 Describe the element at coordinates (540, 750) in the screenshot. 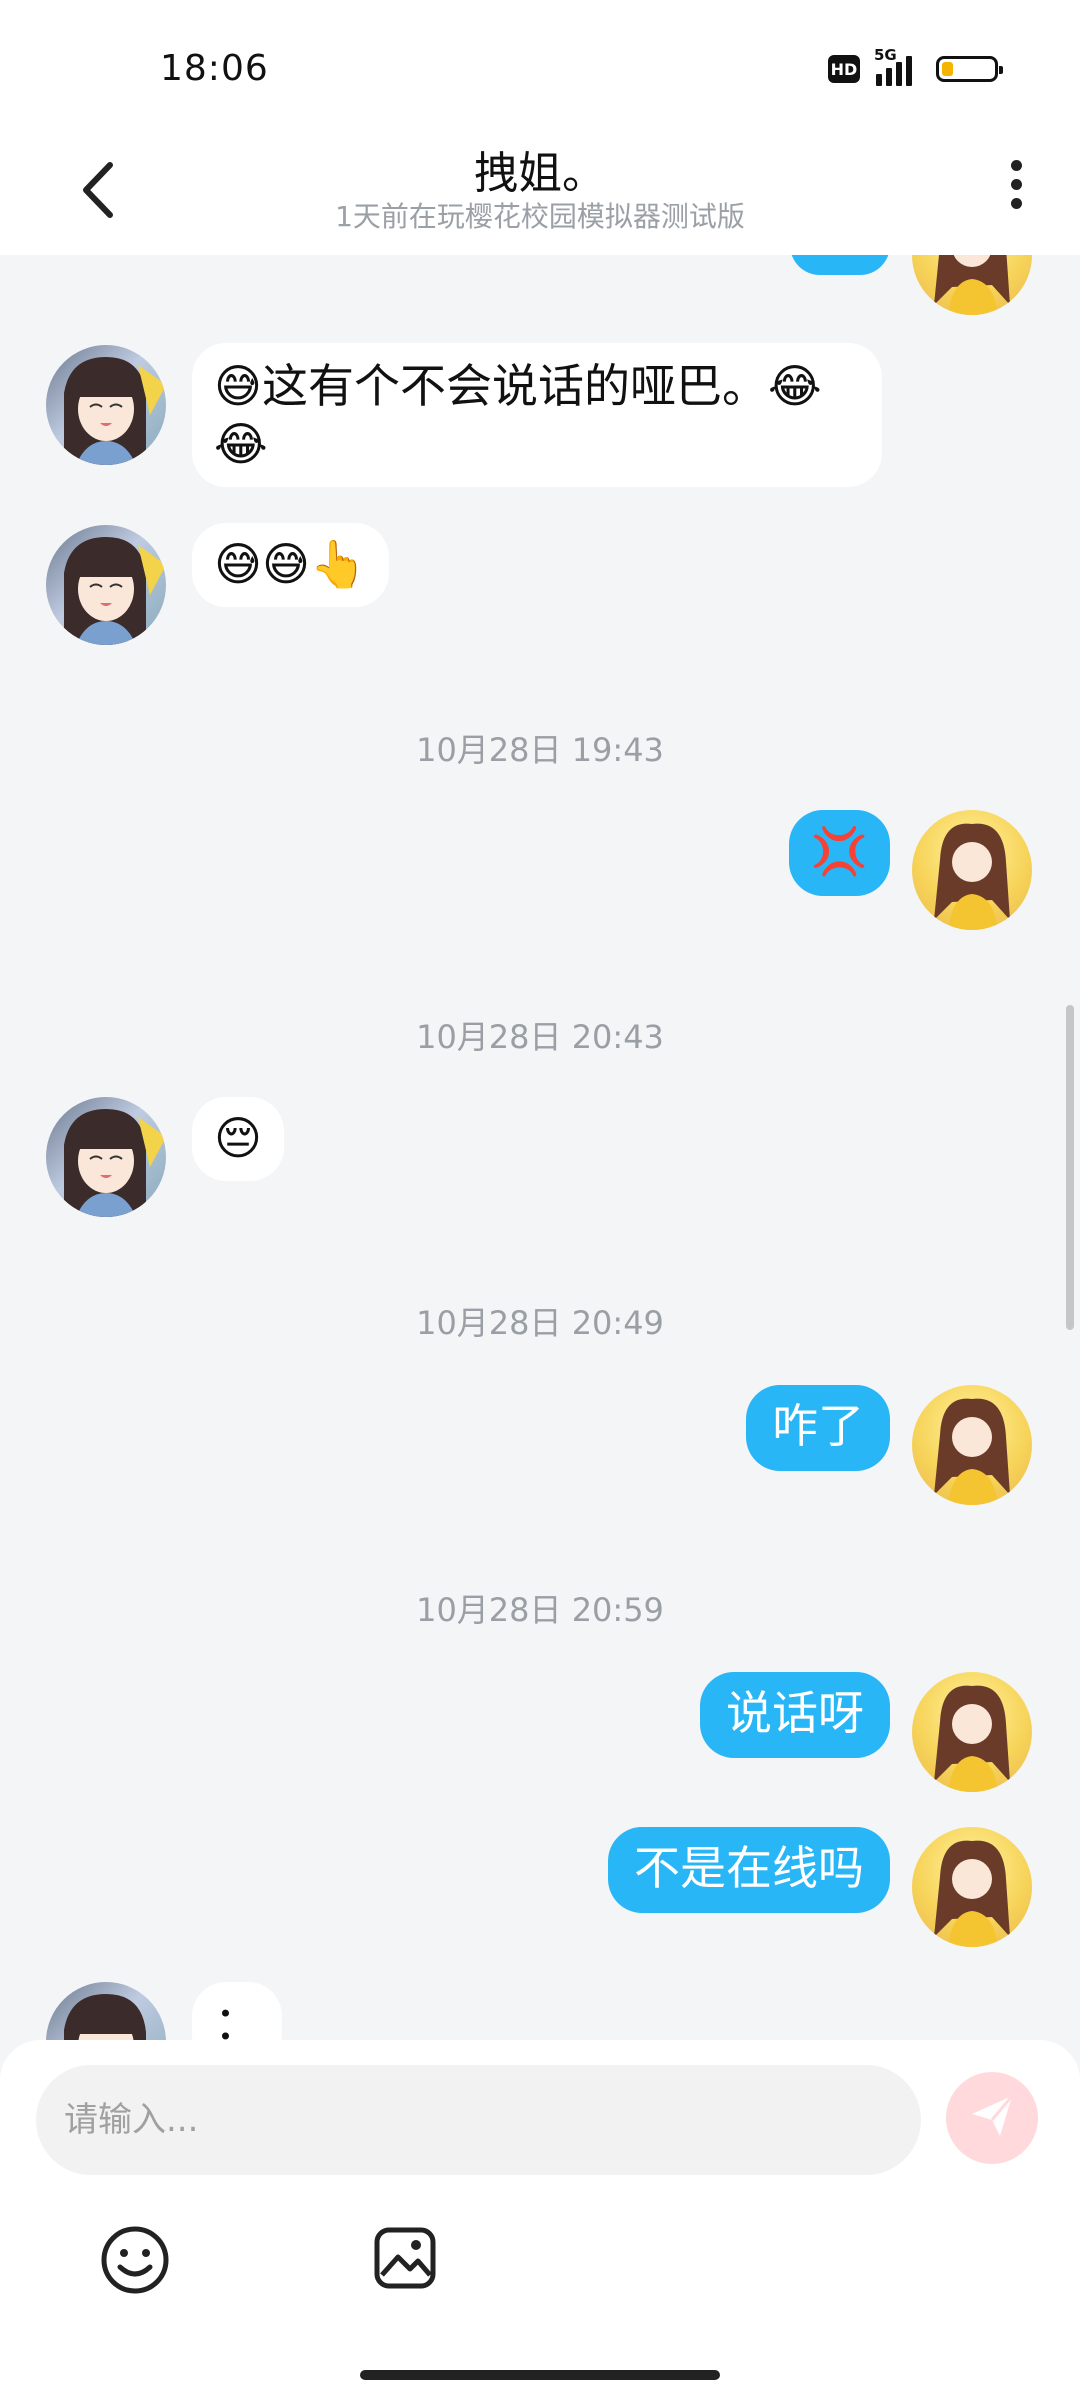

I see `message-timestamp: 10月28日 19:43` at that location.